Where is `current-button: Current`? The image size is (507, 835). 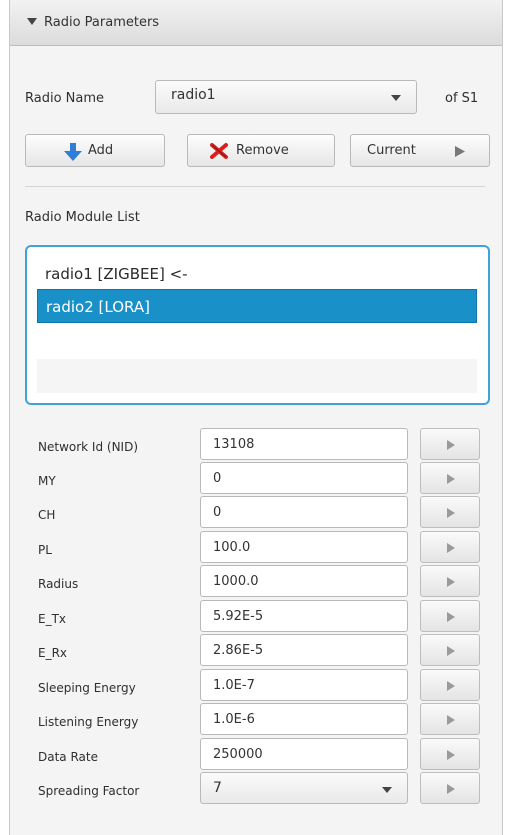
current-button: Current is located at coordinates (420, 150).